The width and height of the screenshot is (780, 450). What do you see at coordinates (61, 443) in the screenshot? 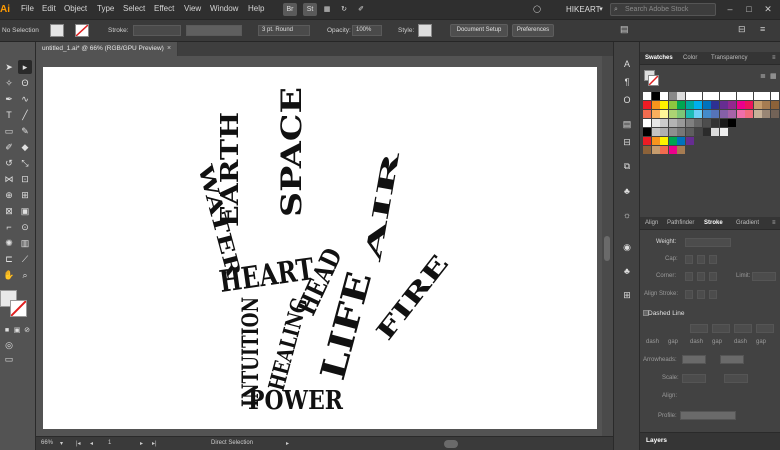
I see `zoom-dropdown-icon: ▾` at bounding box center [61, 443].